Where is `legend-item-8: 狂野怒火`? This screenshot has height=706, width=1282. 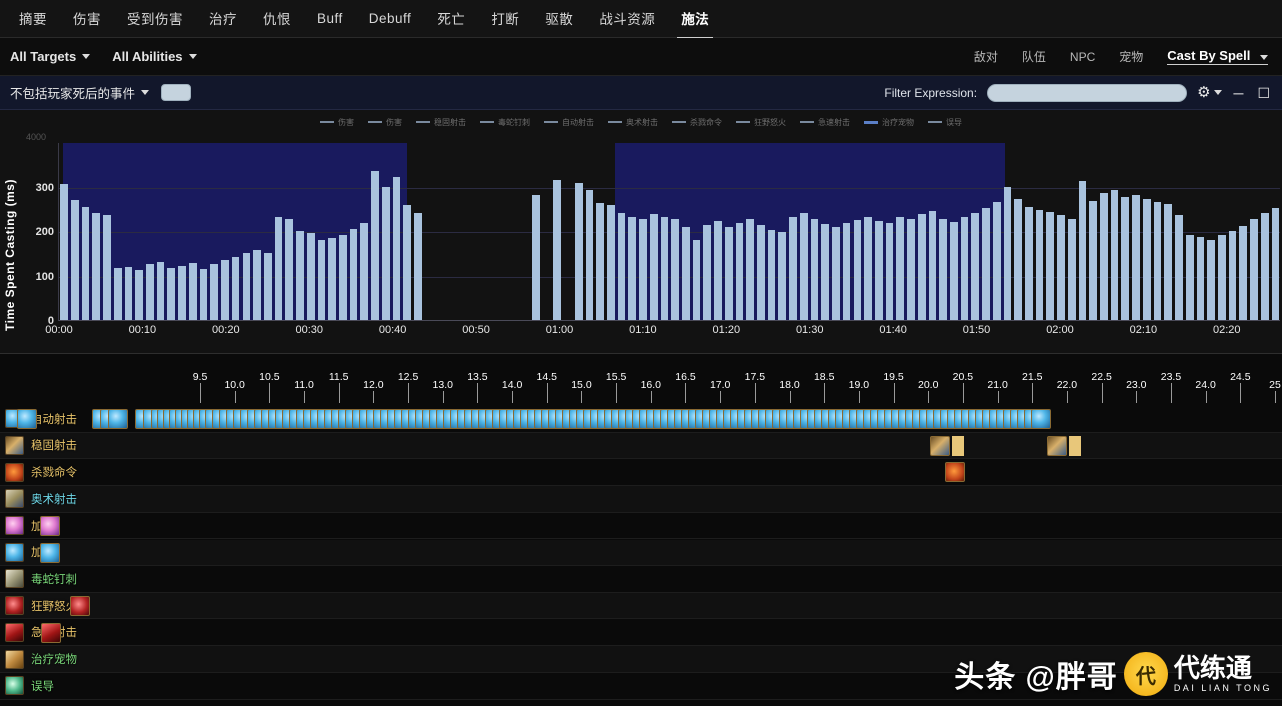 legend-item-8: 狂野怒火 is located at coordinates (761, 122).